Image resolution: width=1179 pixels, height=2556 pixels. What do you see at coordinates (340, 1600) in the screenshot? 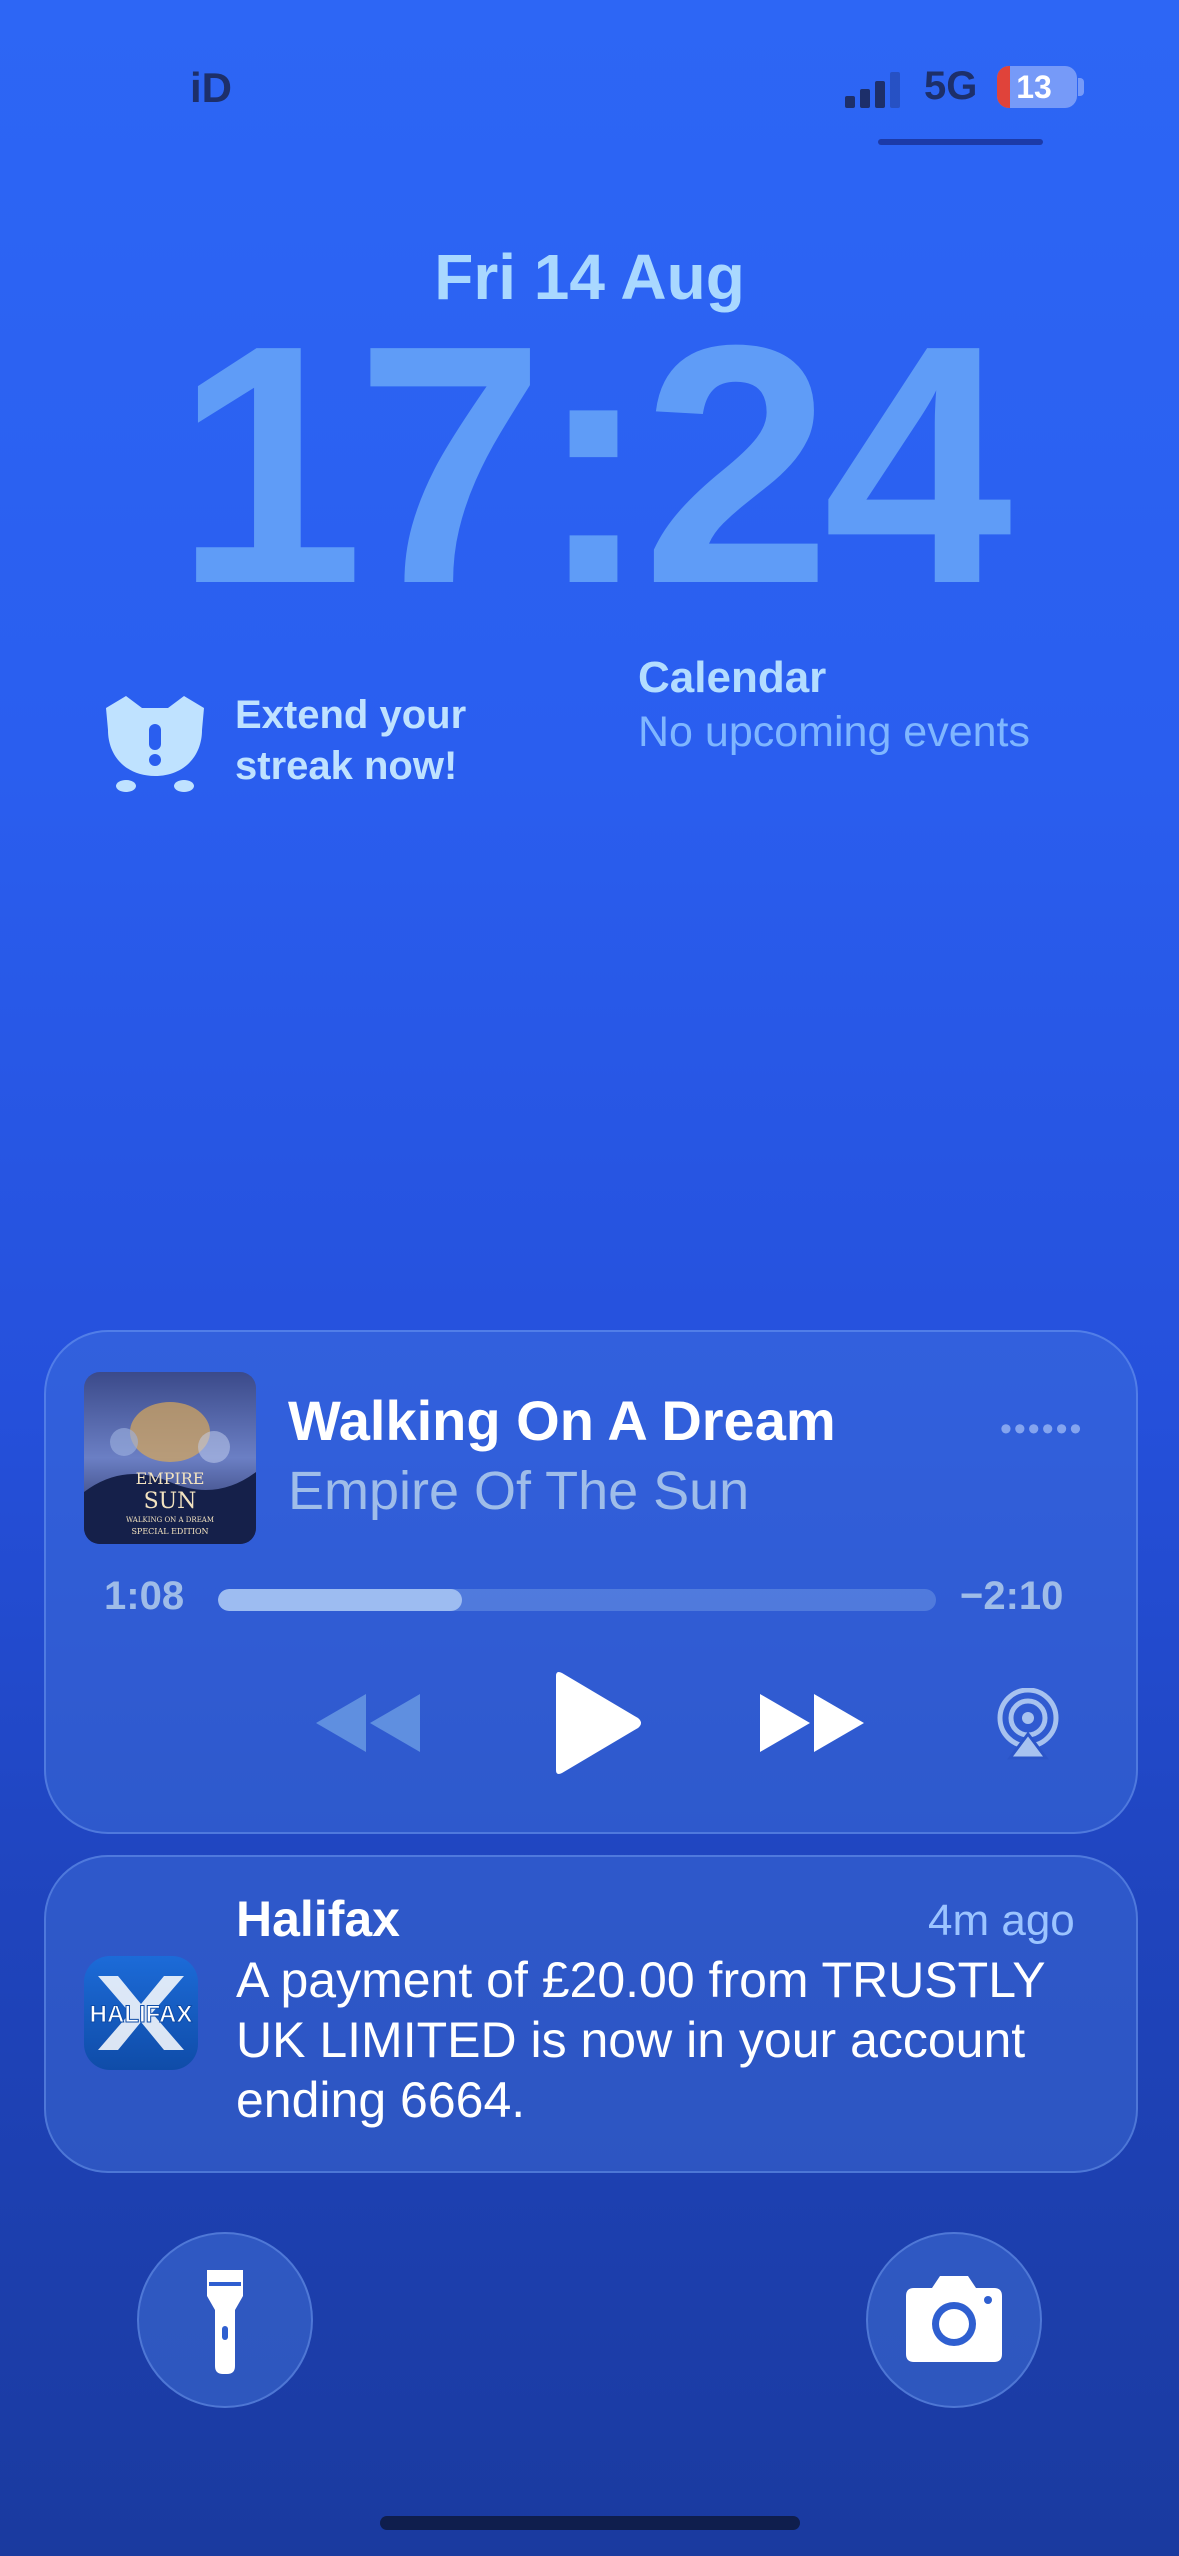
I see `playback-progress-fill` at bounding box center [340, 1600].